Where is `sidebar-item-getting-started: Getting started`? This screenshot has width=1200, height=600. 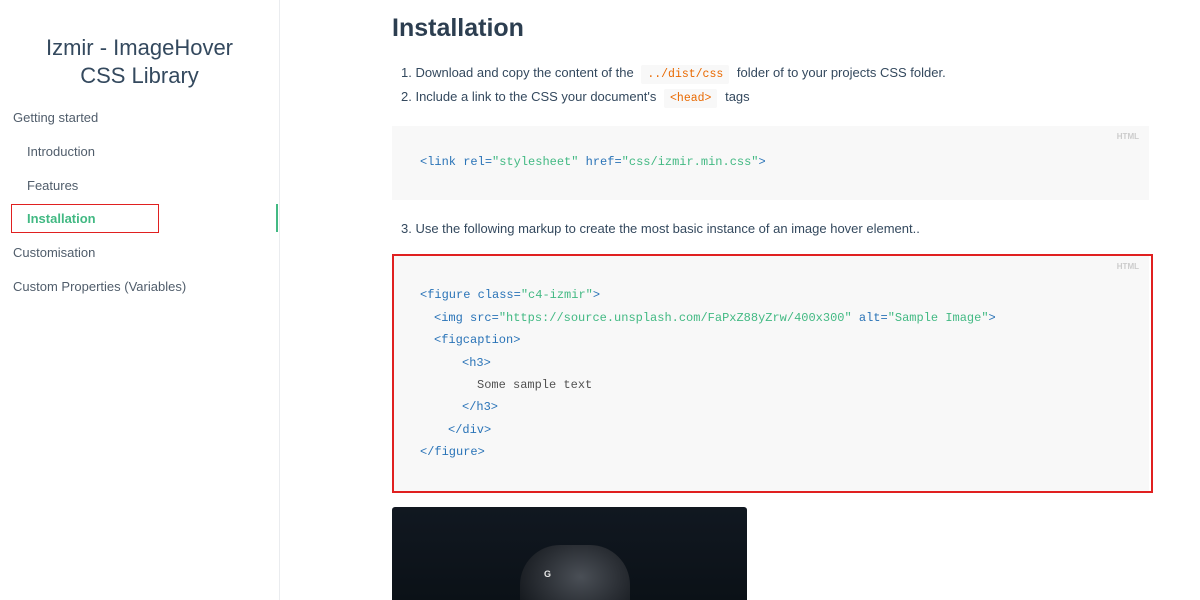
sidebar-item-getting-started: Getting started is located at coordinates (55, 117).